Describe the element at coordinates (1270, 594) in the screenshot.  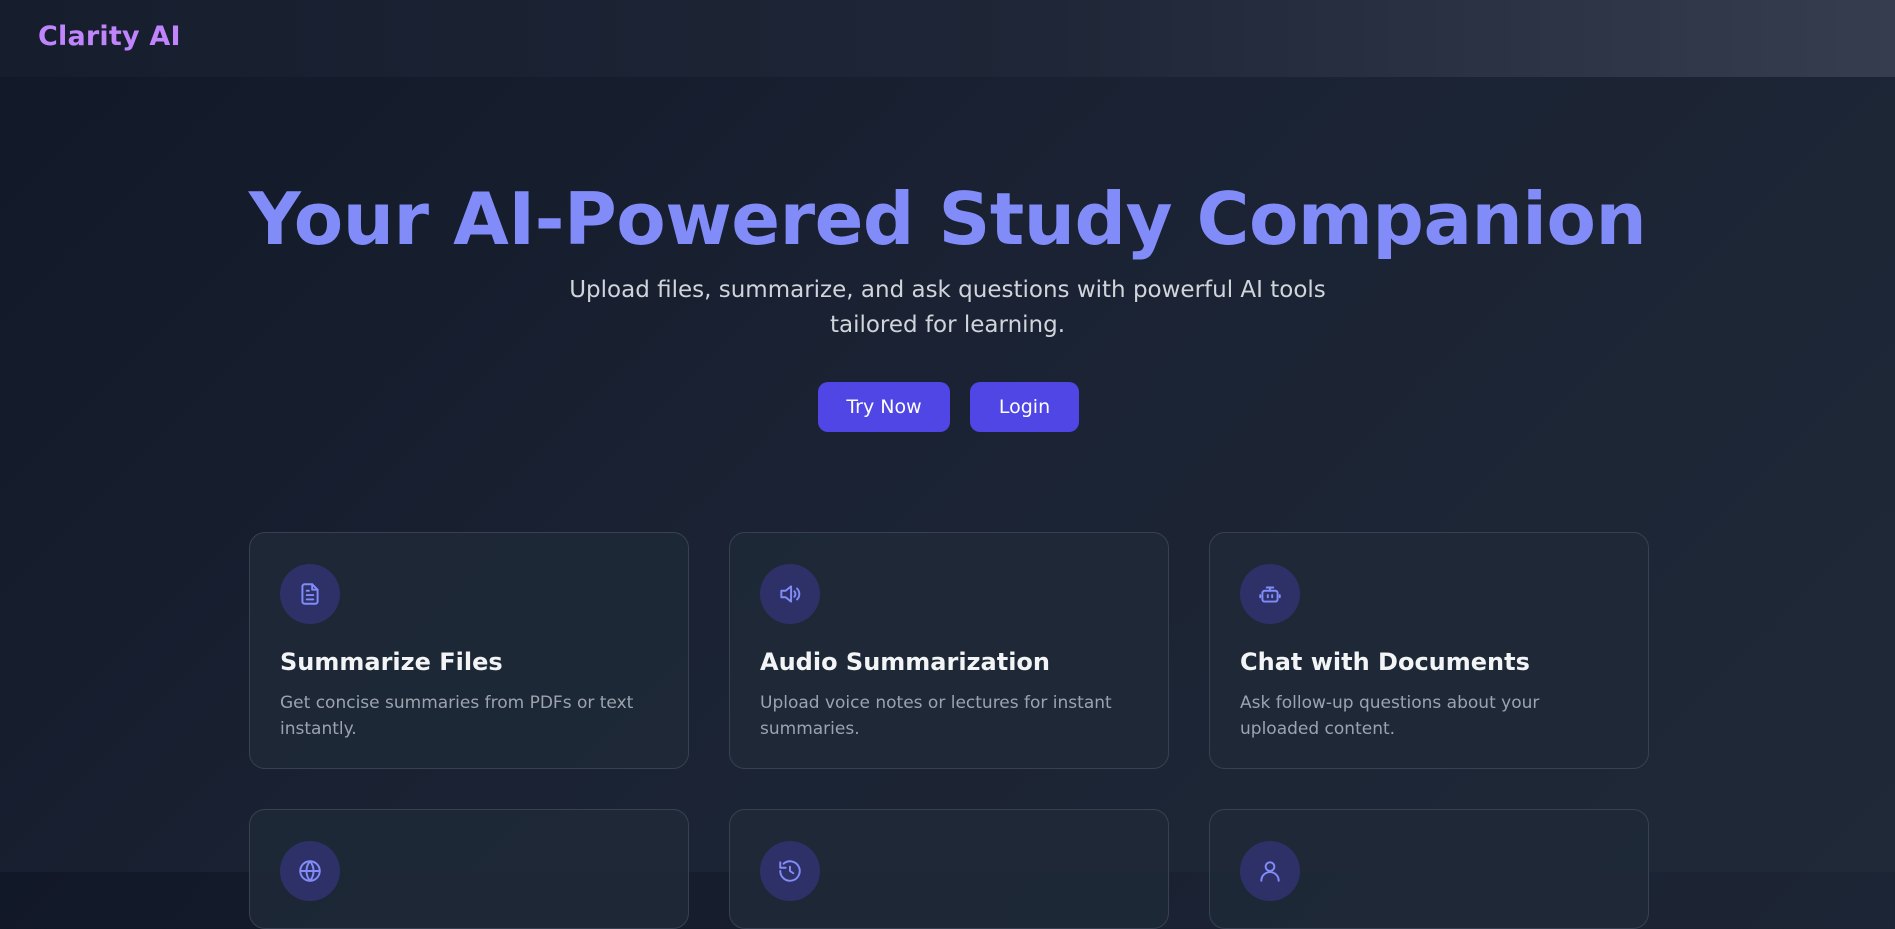
I see `bot-icon` at that location.